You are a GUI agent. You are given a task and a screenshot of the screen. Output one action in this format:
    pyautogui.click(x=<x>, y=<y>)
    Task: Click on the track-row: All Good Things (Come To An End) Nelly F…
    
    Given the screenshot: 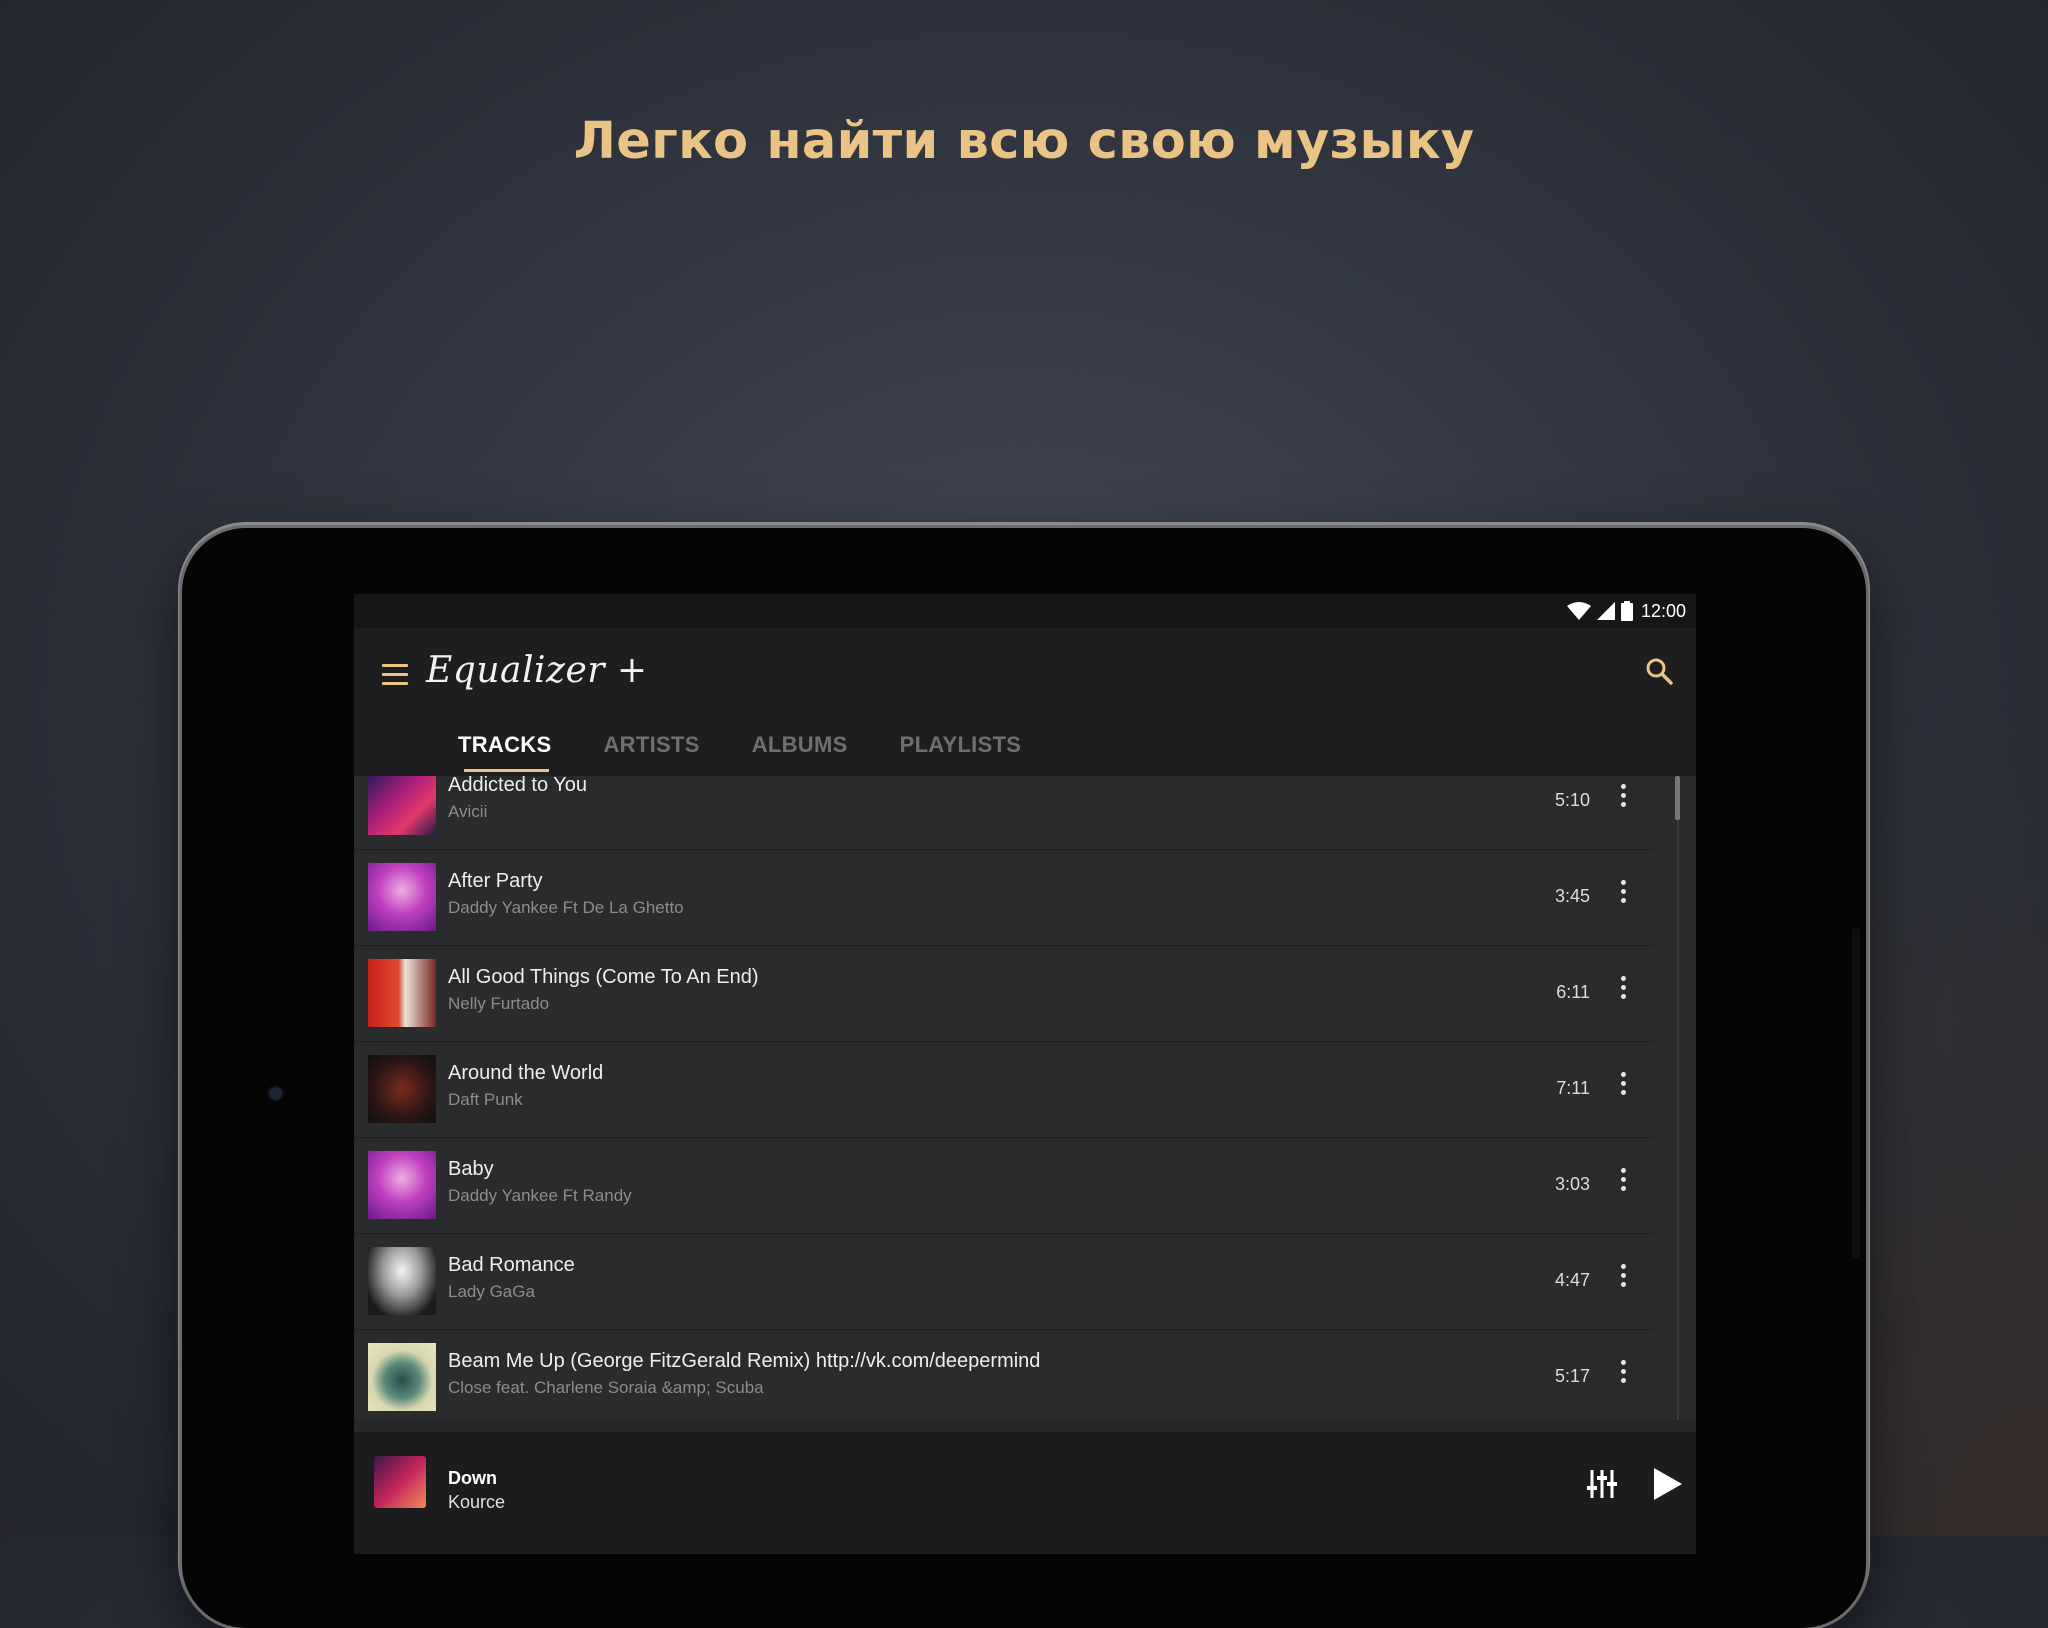 What is the action you would take?
    pyautogui.click(x=1004, y=994)
    